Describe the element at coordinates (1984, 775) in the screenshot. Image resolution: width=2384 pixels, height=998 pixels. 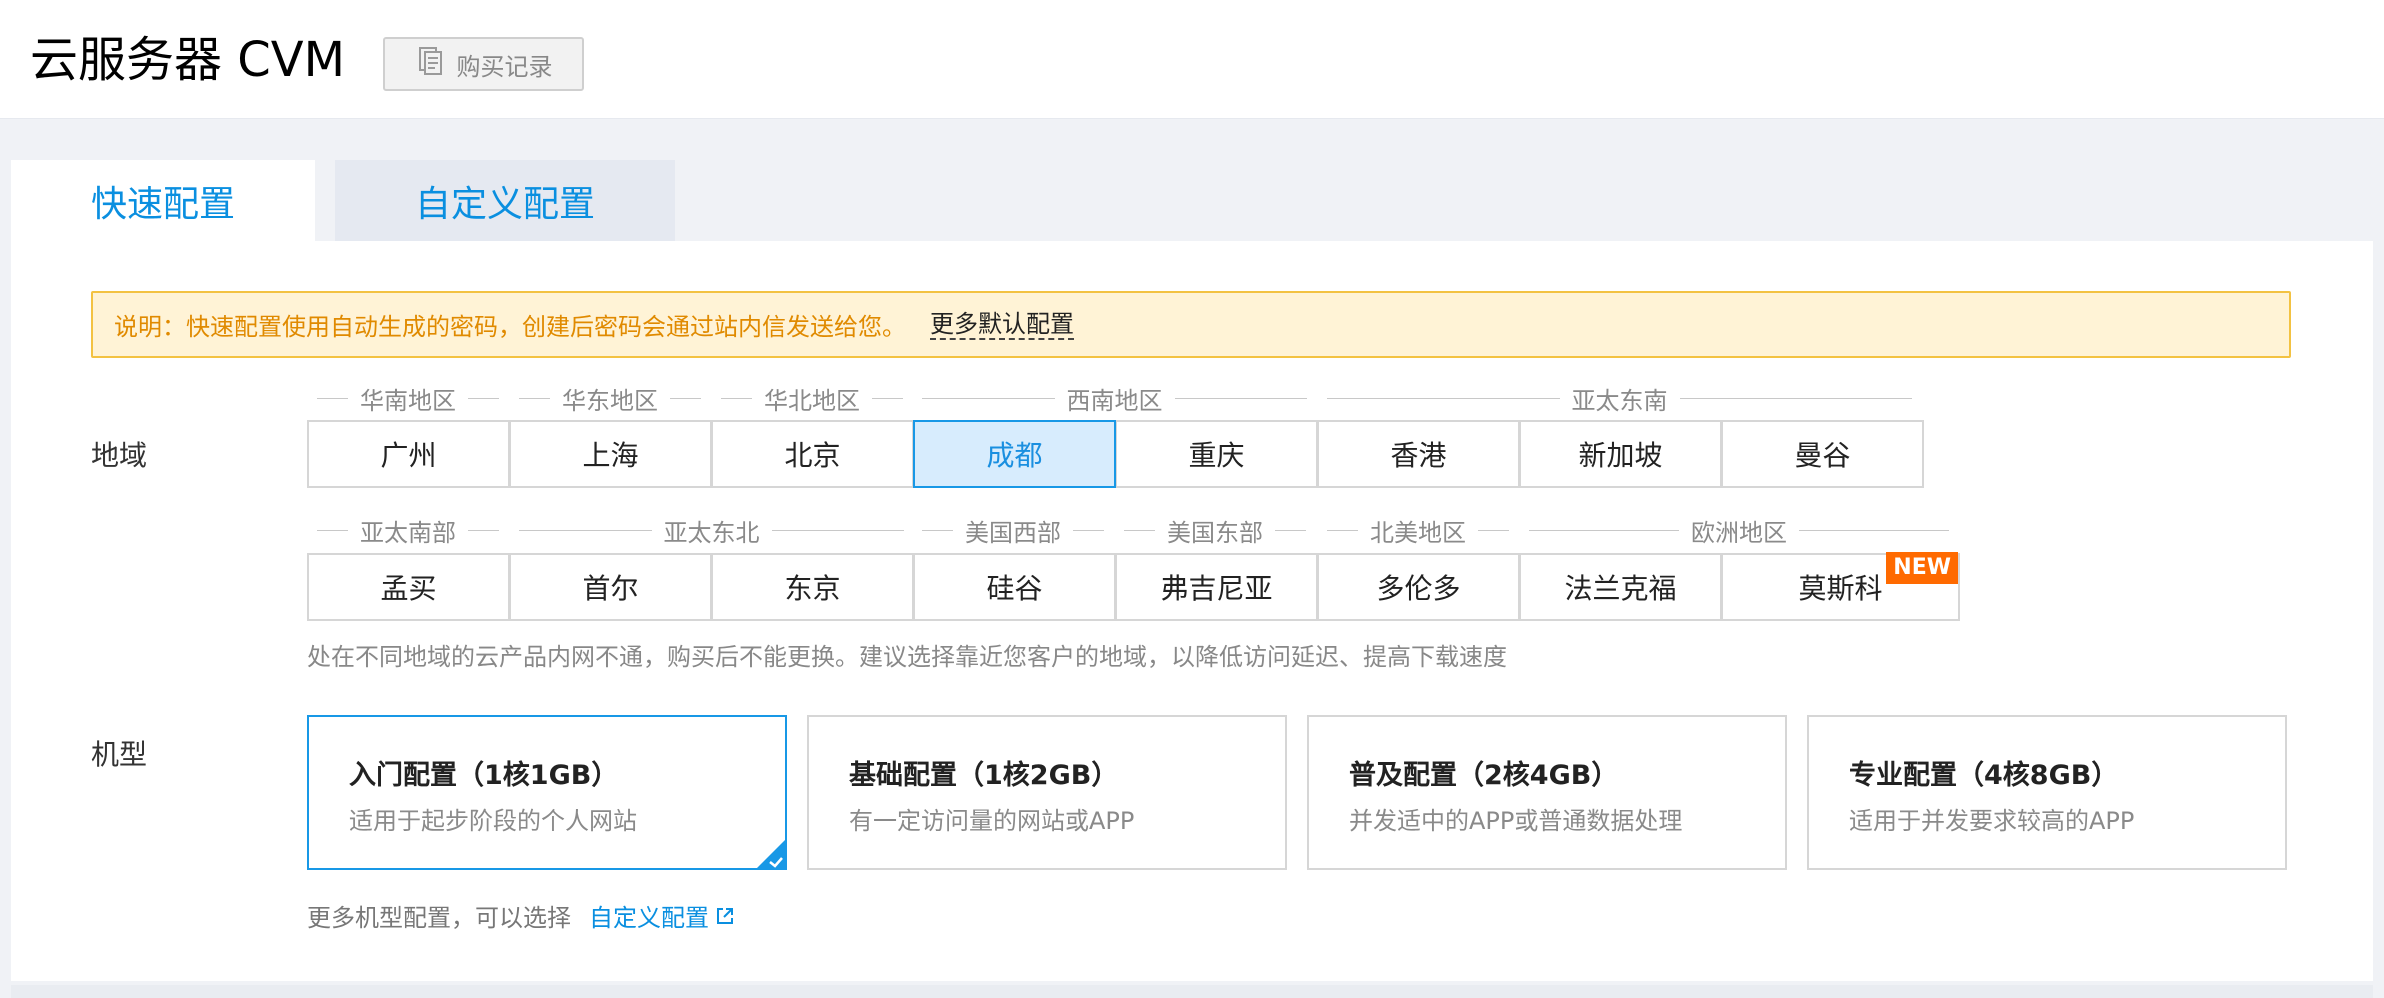
I see `machine-option-title: 专业配置（4核8GB）` at that location.